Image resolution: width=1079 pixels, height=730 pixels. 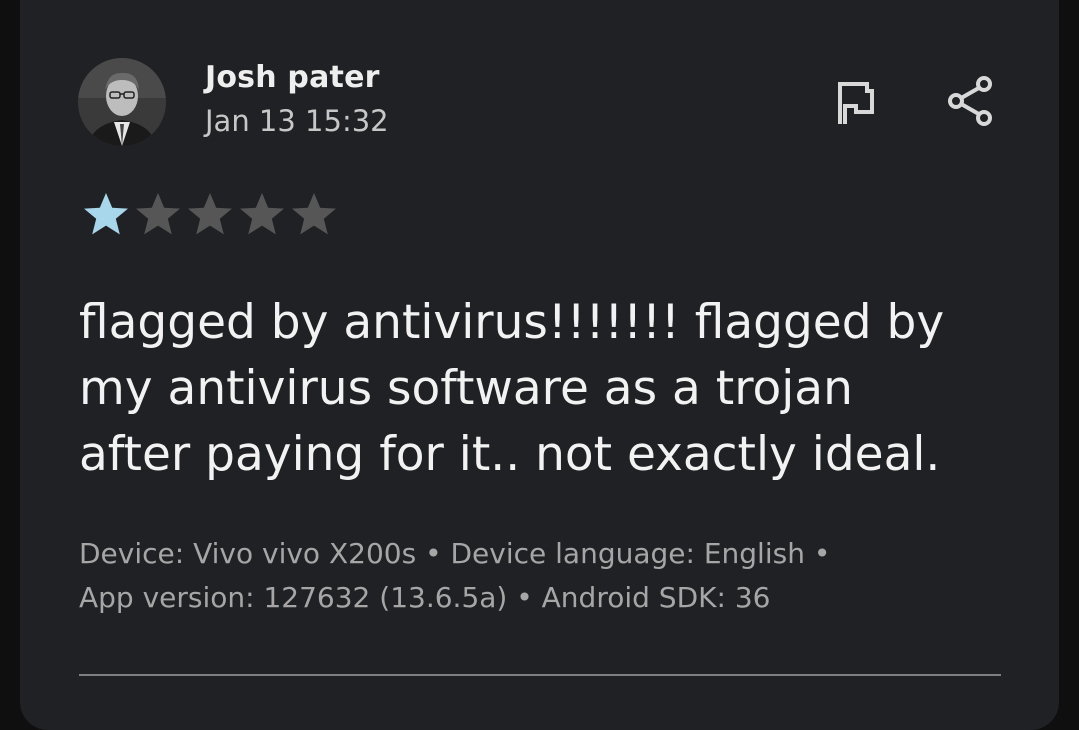 I want to click on review-text-line: after paying for it.. not exactly ideal., so click(x=510, y=454).